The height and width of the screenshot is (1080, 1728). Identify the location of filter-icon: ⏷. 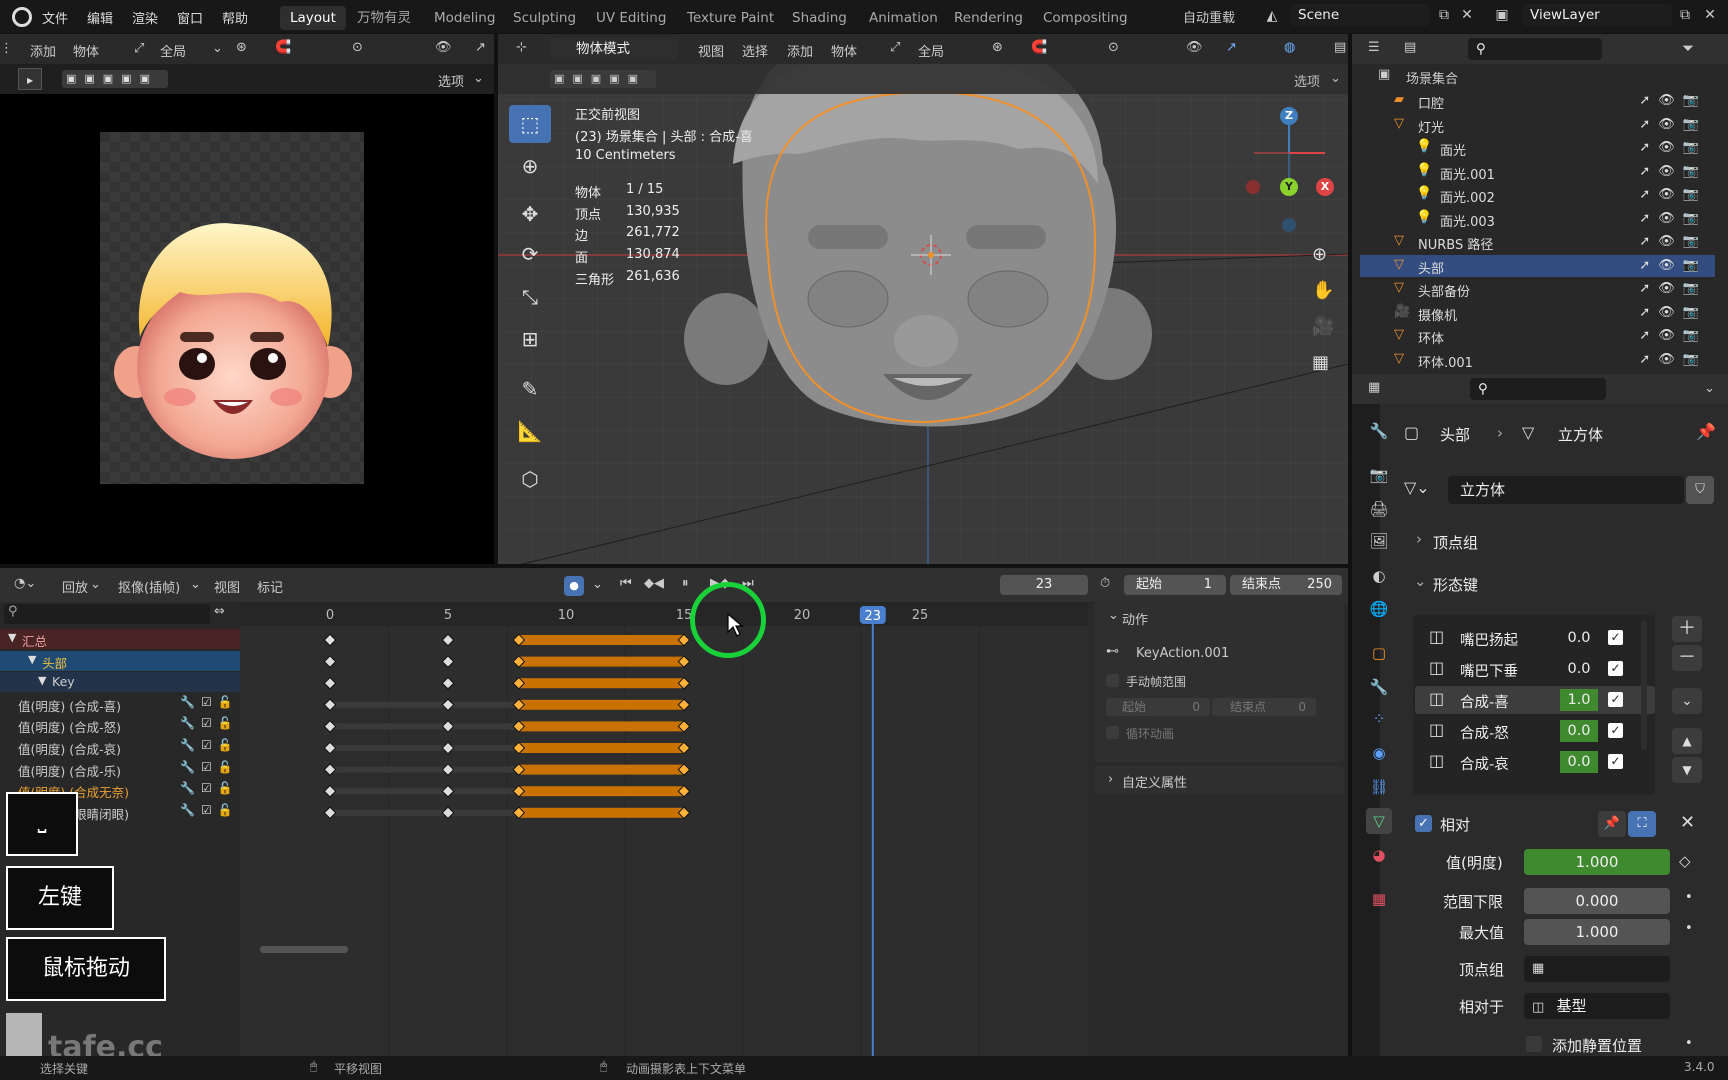
(1688, 48).